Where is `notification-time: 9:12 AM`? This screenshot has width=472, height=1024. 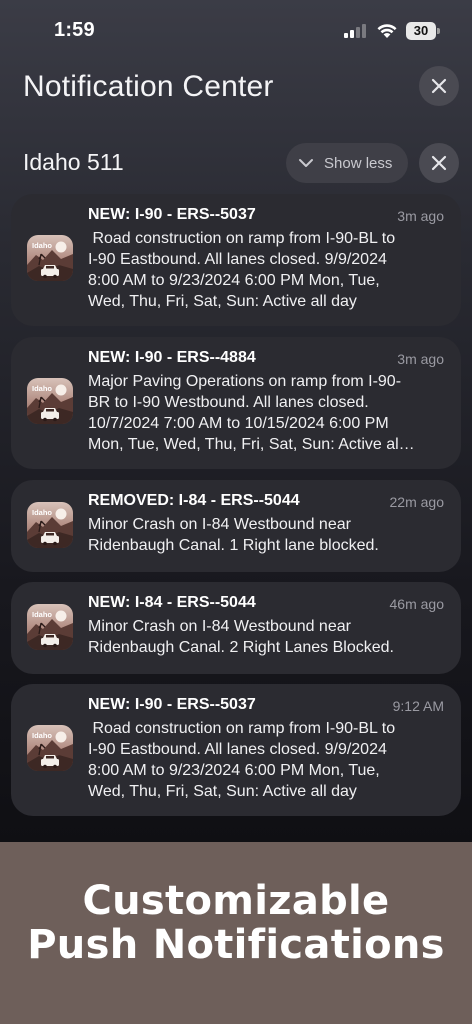 notification-time: 9:12 AM is located at coordinates (418, 706).